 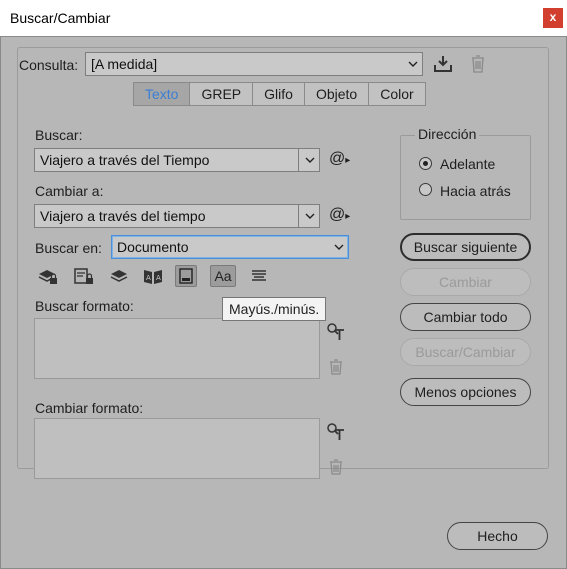 What do you see at coordinates (425, 189) in the screenshot?
I see `backward-radio` at bounding box center [425, 189].